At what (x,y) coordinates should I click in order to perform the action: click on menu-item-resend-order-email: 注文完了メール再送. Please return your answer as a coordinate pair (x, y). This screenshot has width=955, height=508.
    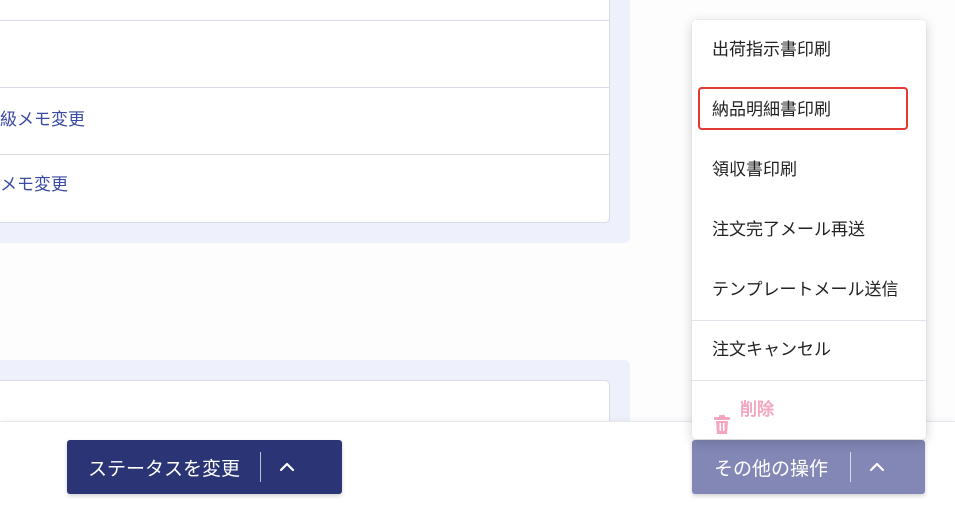
    Looking at the image, I should click on (809, 230).